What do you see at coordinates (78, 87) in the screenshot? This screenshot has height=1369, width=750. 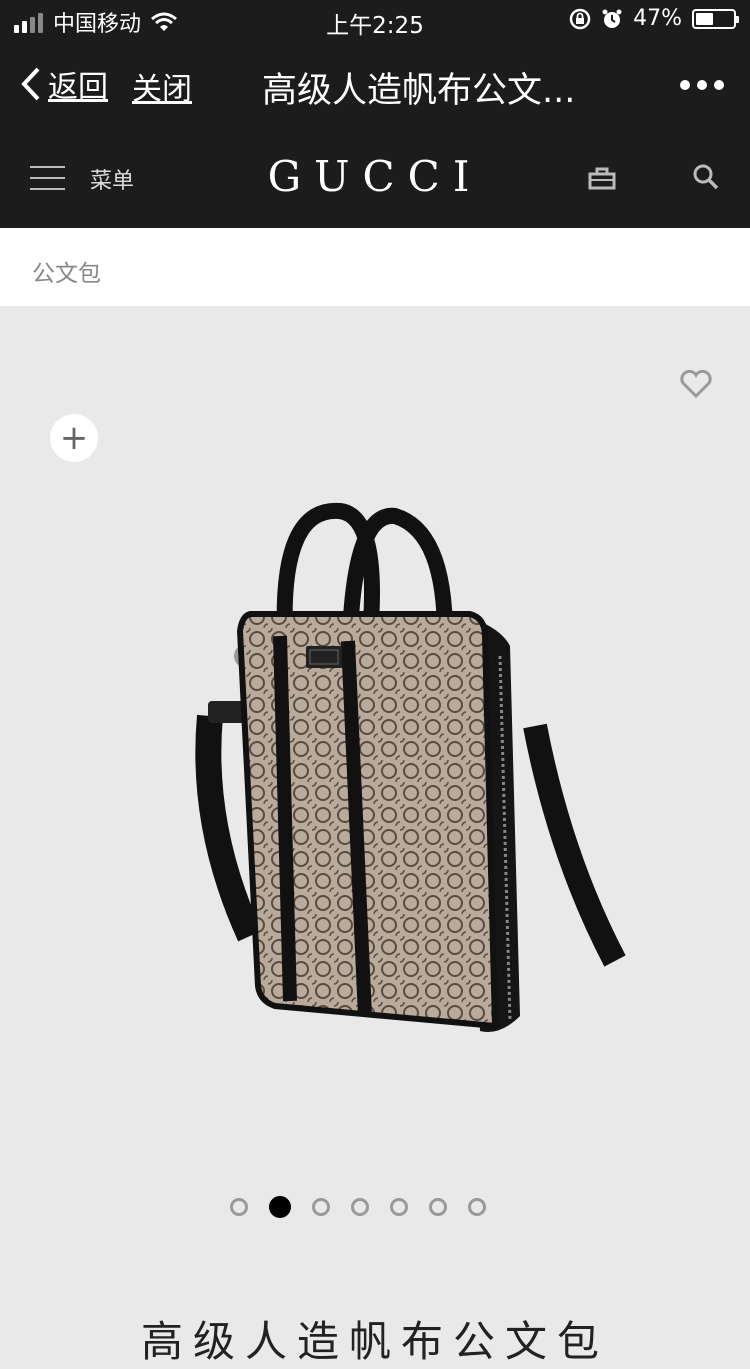 I see `back-label: 返回` at bounding box center [78, 87].